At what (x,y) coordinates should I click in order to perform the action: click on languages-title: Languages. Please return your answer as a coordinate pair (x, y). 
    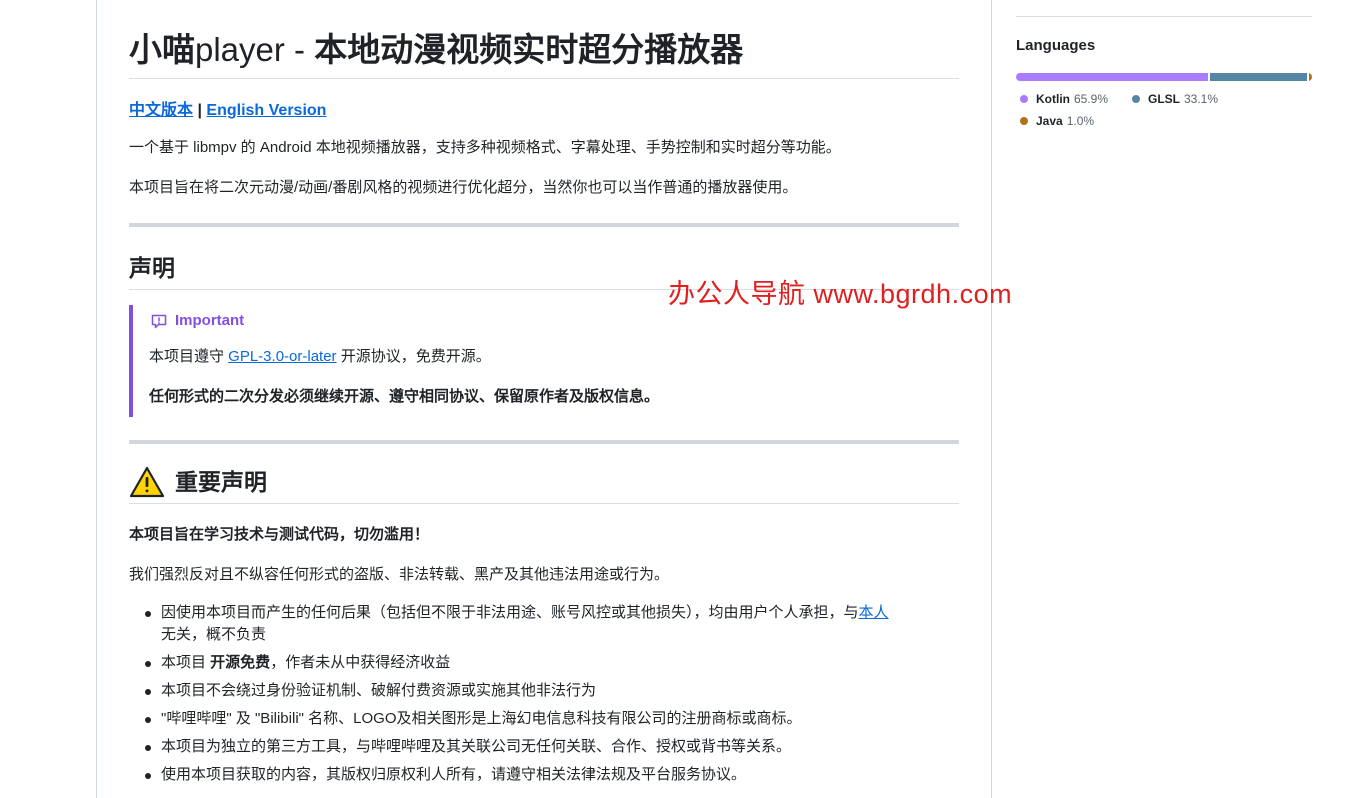
    Looking at the image, I should click on (1056, 45).